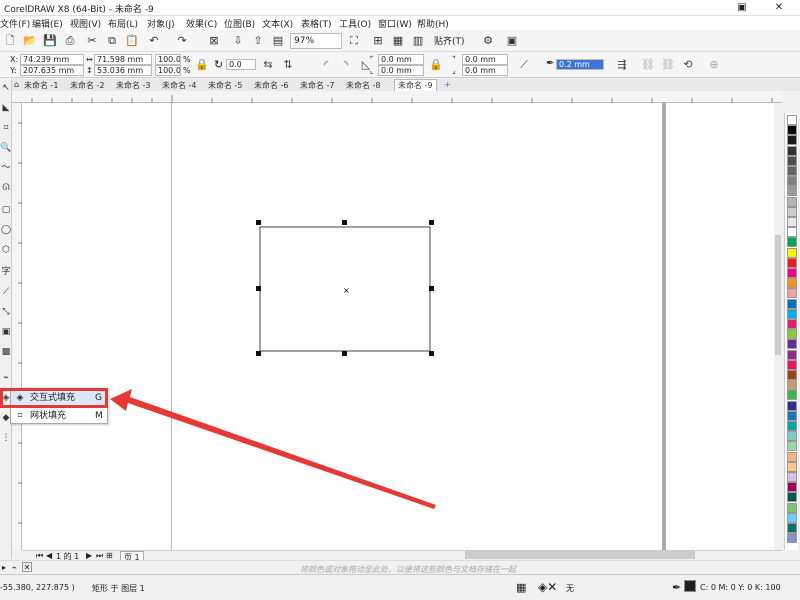 The image size is (800, 600). What do you see at coordinates (239, 23) in the screenshot?
I see `menu-bitmaps: 位图(B)` at bounding box center [239, 23].